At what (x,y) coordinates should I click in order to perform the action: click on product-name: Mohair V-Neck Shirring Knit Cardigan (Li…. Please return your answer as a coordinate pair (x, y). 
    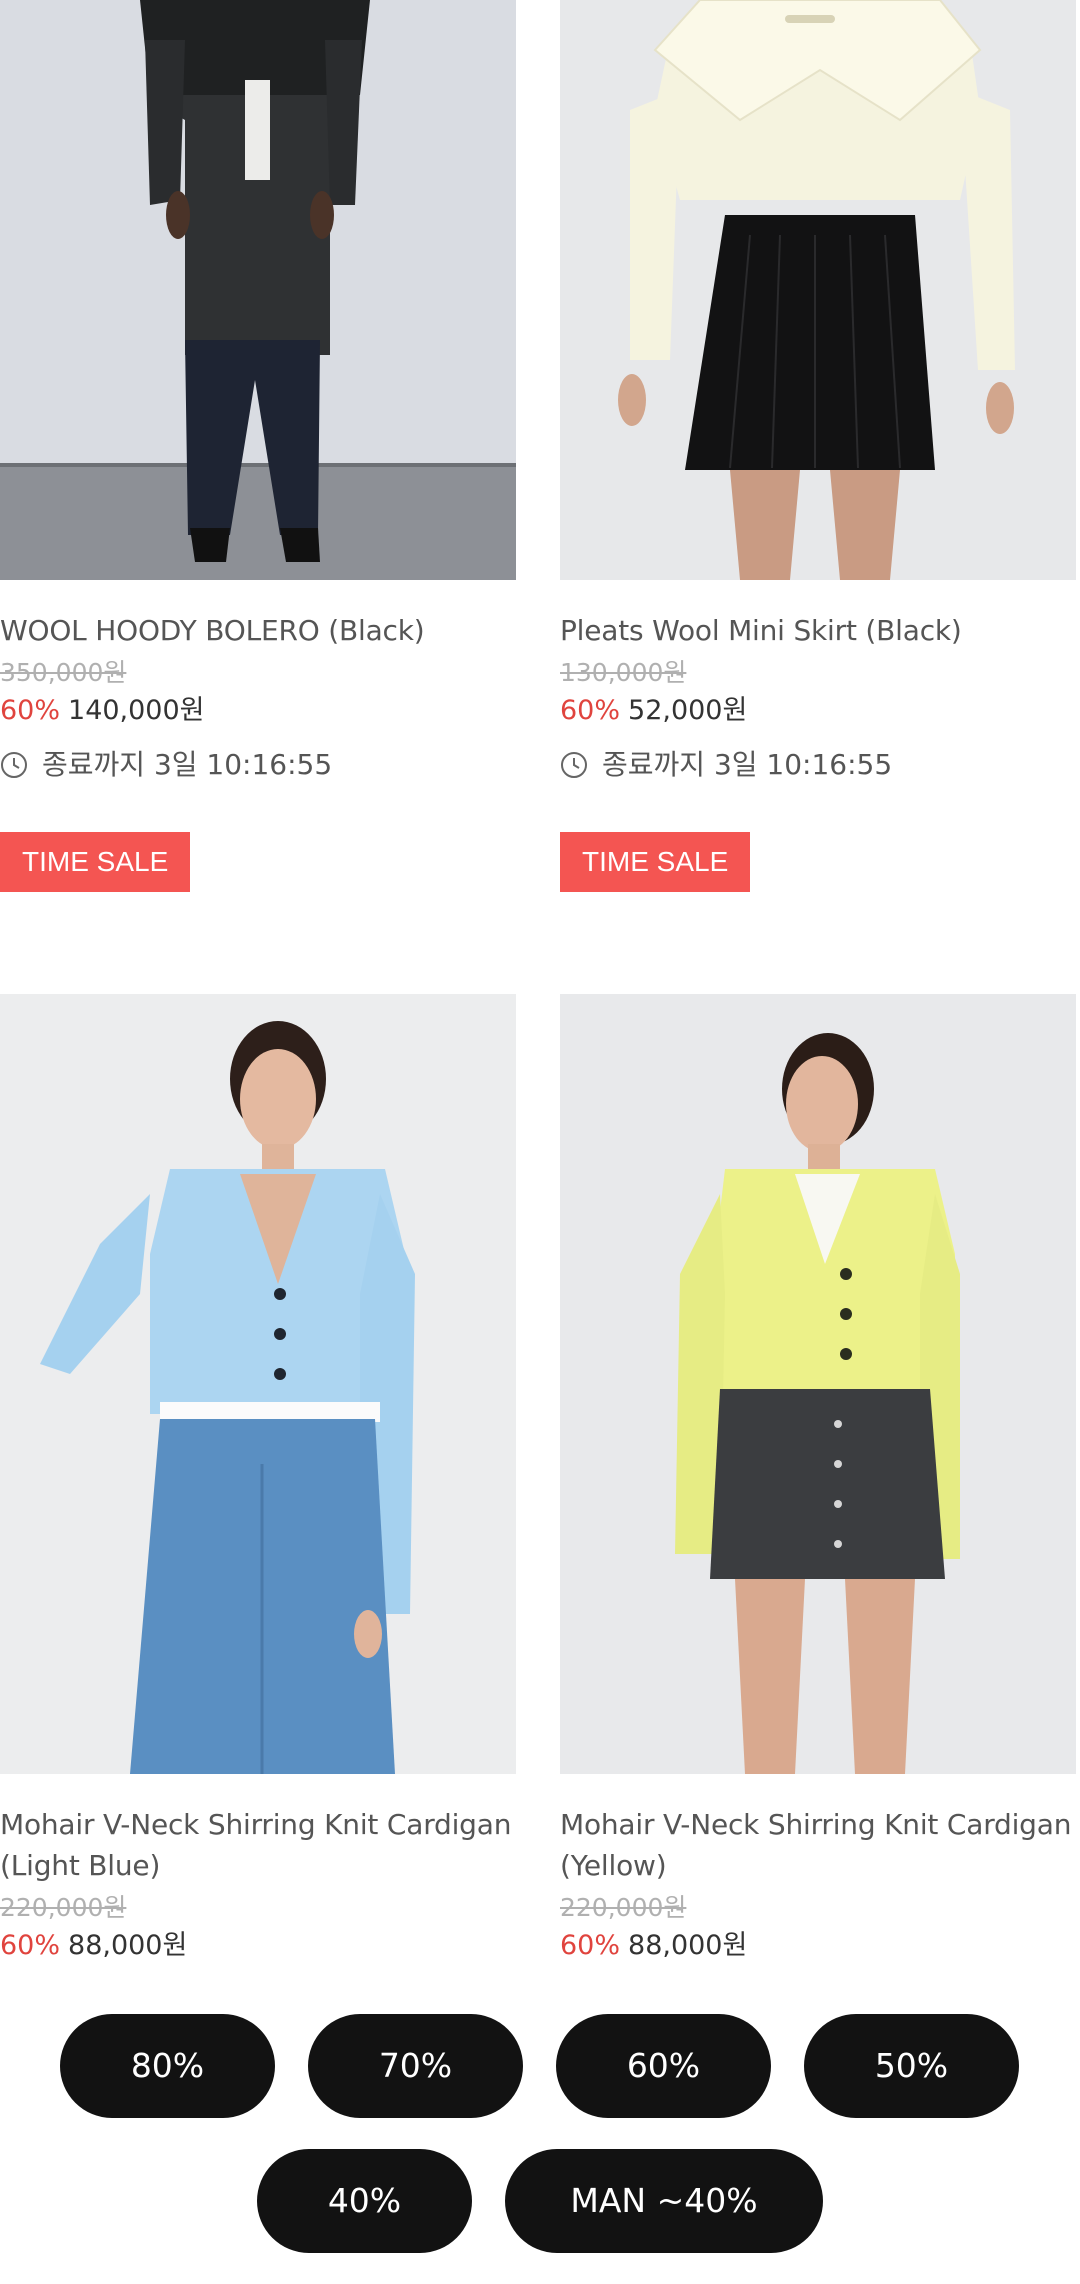
    Looking at the image, I should click on (258, 1845).